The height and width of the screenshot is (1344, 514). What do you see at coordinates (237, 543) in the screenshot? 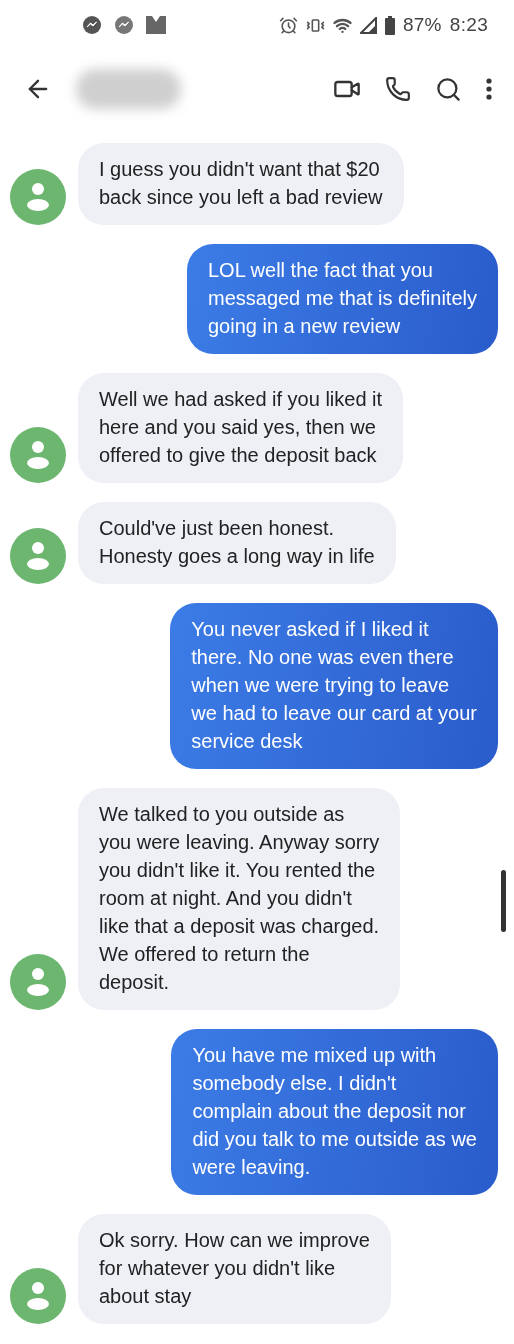
I see `message-bubble: Could've just been honest. Honesty goes a long way in life` at bounding box center [237, 543].